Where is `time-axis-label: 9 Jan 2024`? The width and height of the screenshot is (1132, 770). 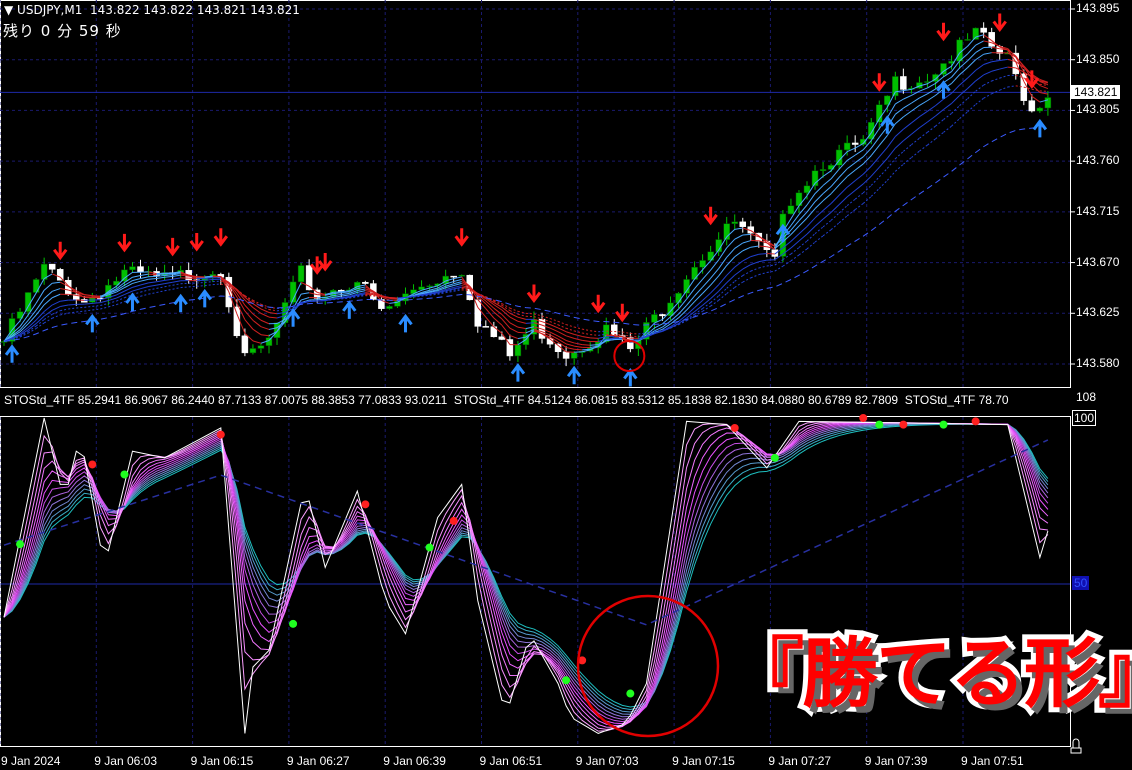
time-axis-label: 9 Jan 2024 is located at coordinates (31, 761).